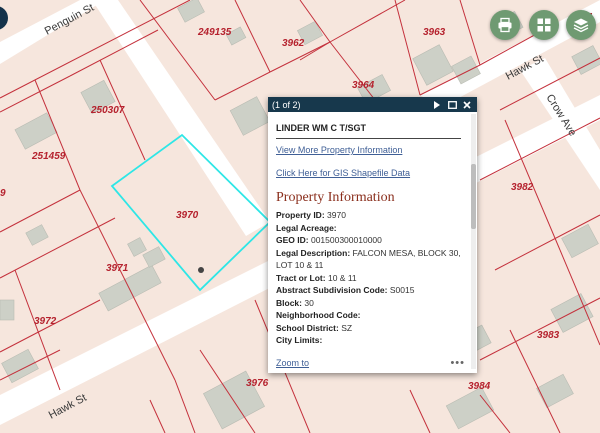 This screenshot has width=600, height=433. I want to click on field-tract-or-lot: Tract or Lot: 10 & 11, so click(316, 277).